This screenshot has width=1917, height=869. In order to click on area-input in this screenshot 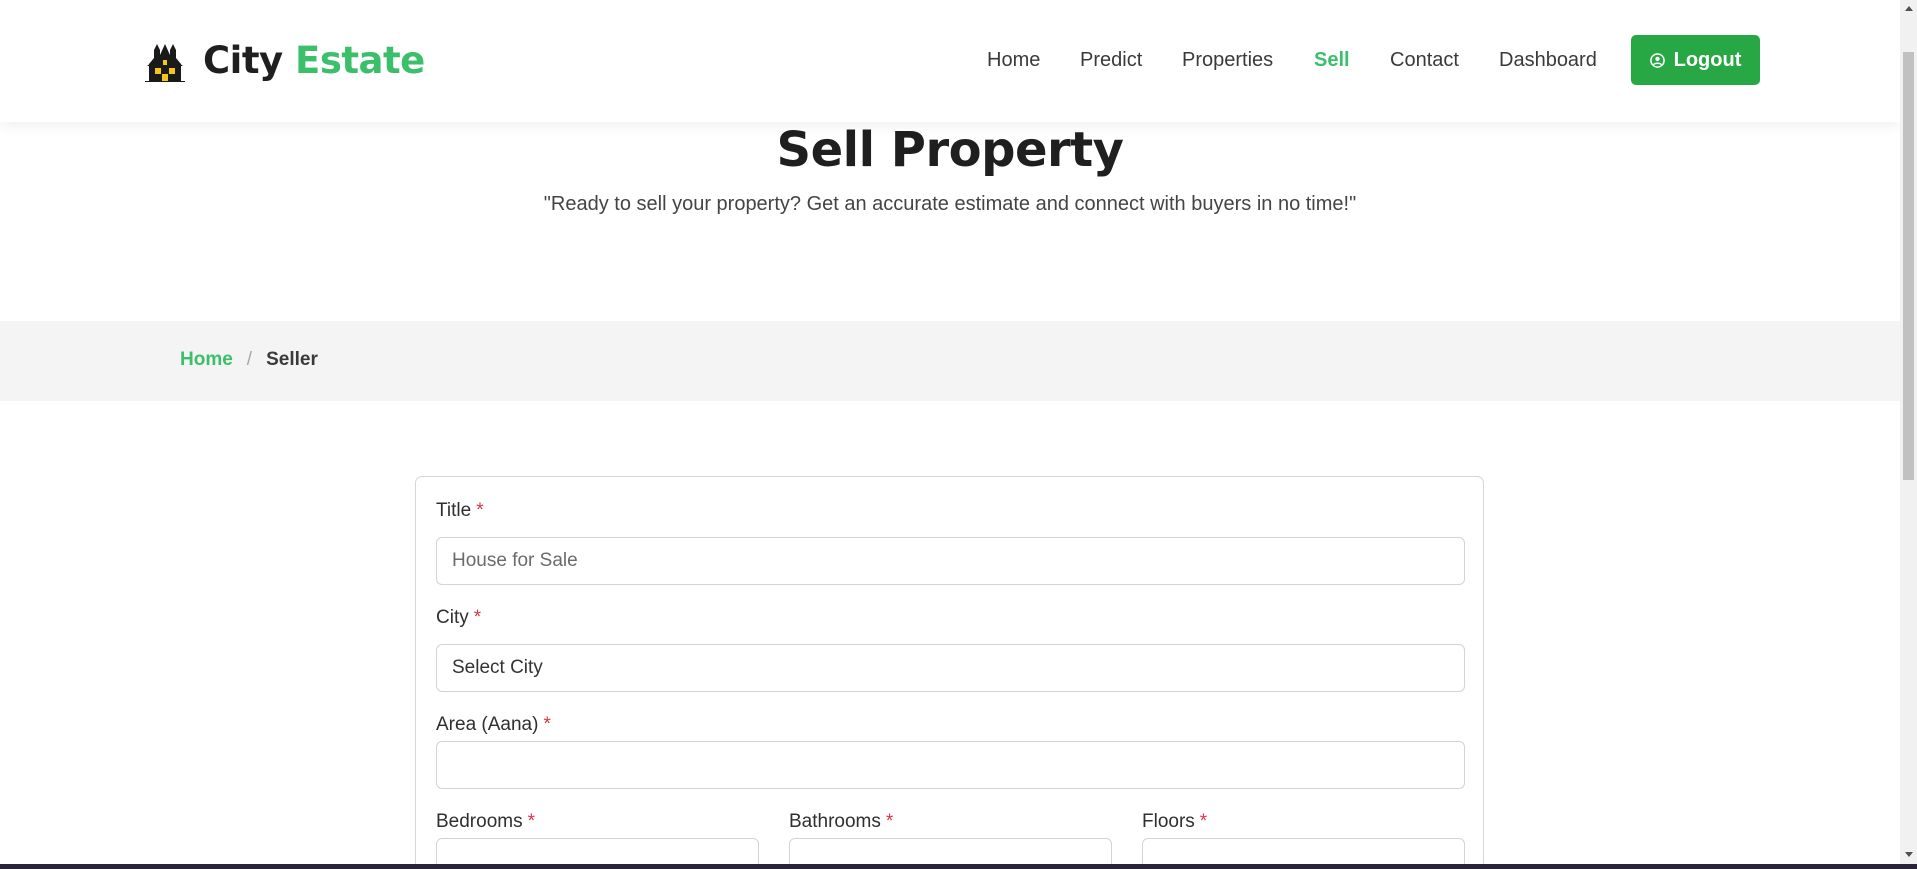, I will do `click(950, 765)`.